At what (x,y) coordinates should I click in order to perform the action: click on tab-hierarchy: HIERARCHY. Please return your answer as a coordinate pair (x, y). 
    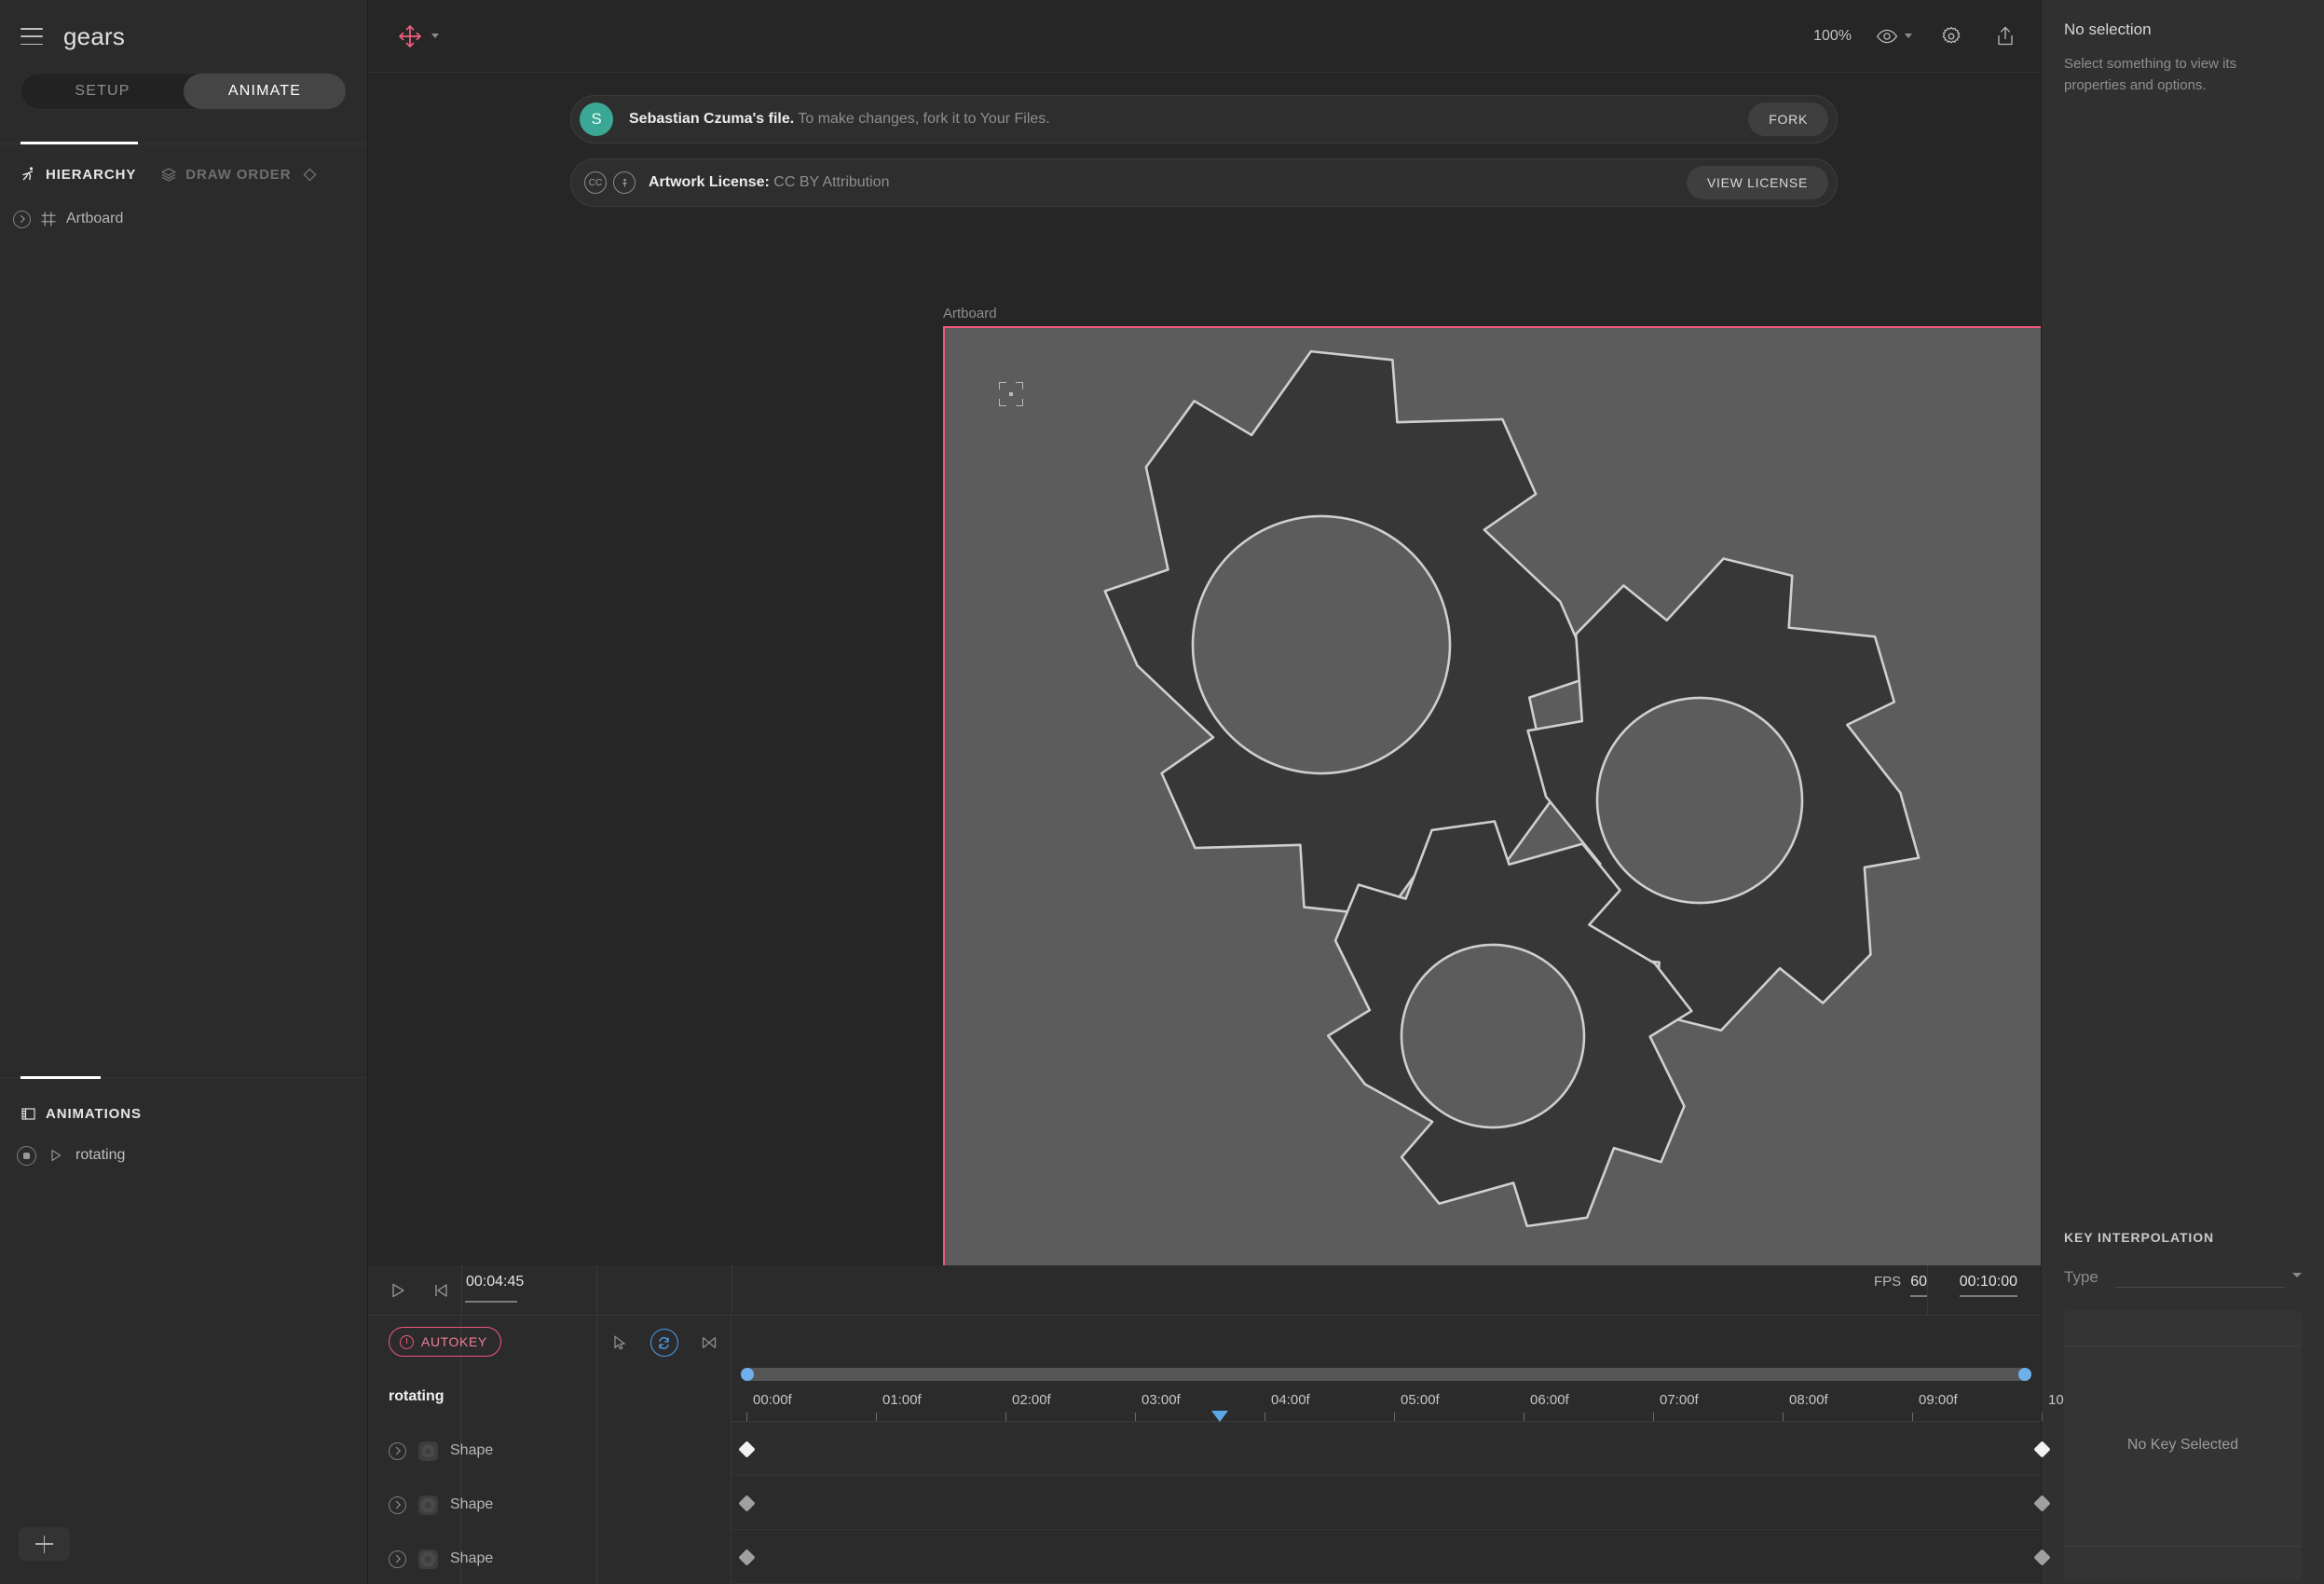
    Looking at the image, I should click on (78, 174).